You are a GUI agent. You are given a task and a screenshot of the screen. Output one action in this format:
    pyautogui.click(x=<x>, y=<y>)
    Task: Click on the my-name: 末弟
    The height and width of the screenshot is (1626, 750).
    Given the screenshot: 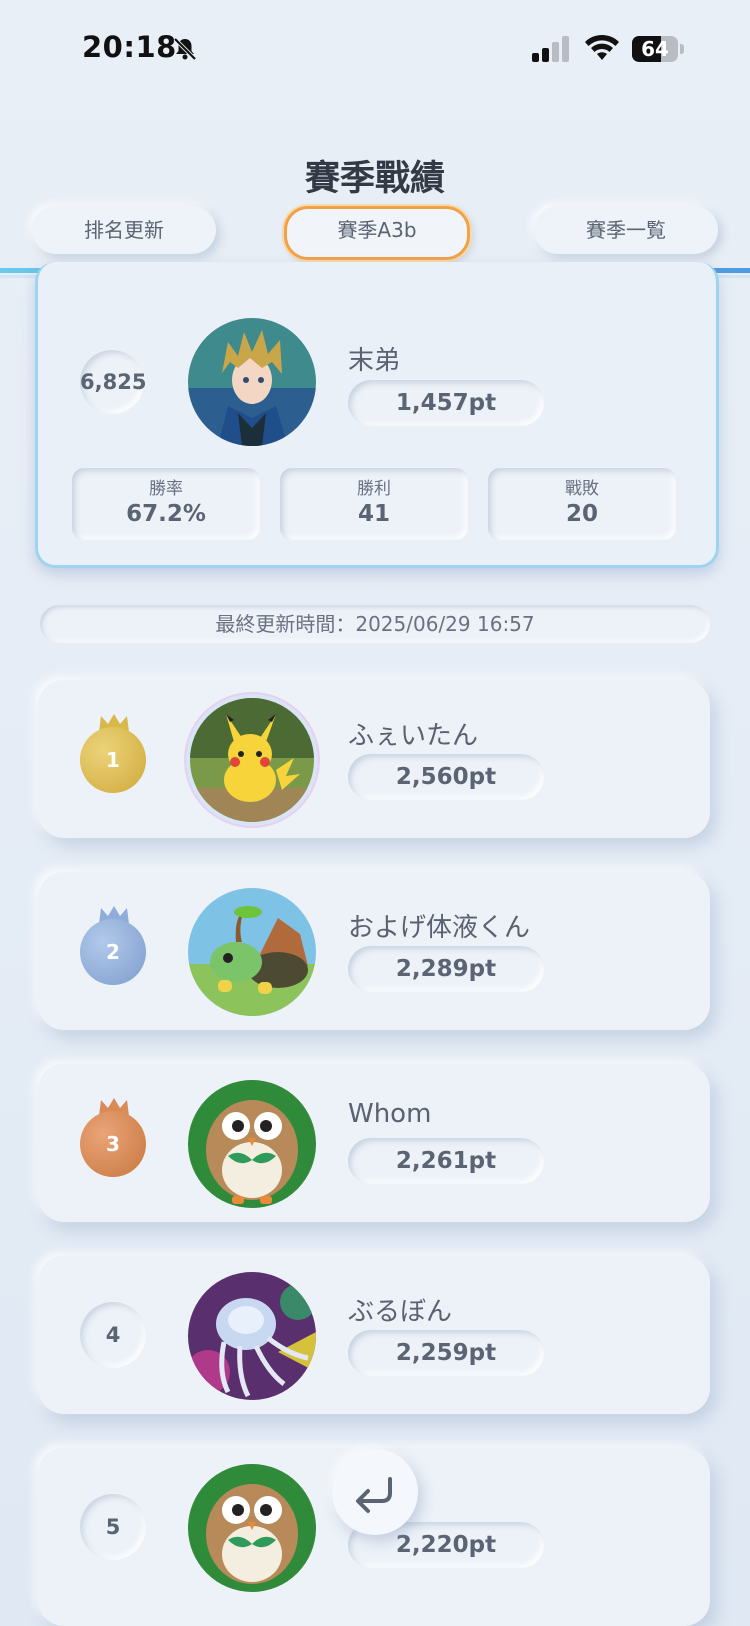 What is the action you would take?
    pyautogui.click(x=374, y=361)
    